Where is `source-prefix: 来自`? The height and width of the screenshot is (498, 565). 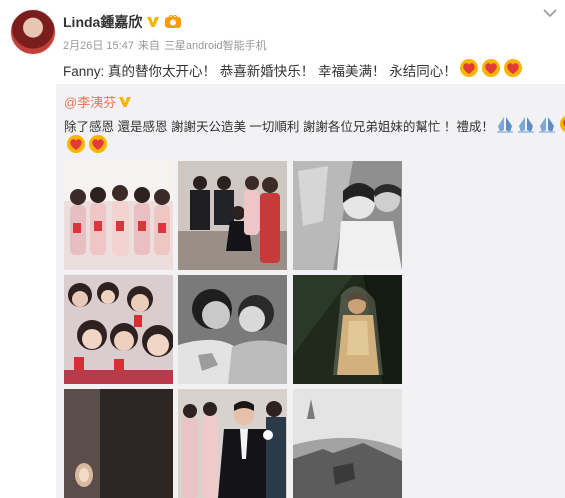 source-prefix: 来自 is located at coordinates (148, 46).